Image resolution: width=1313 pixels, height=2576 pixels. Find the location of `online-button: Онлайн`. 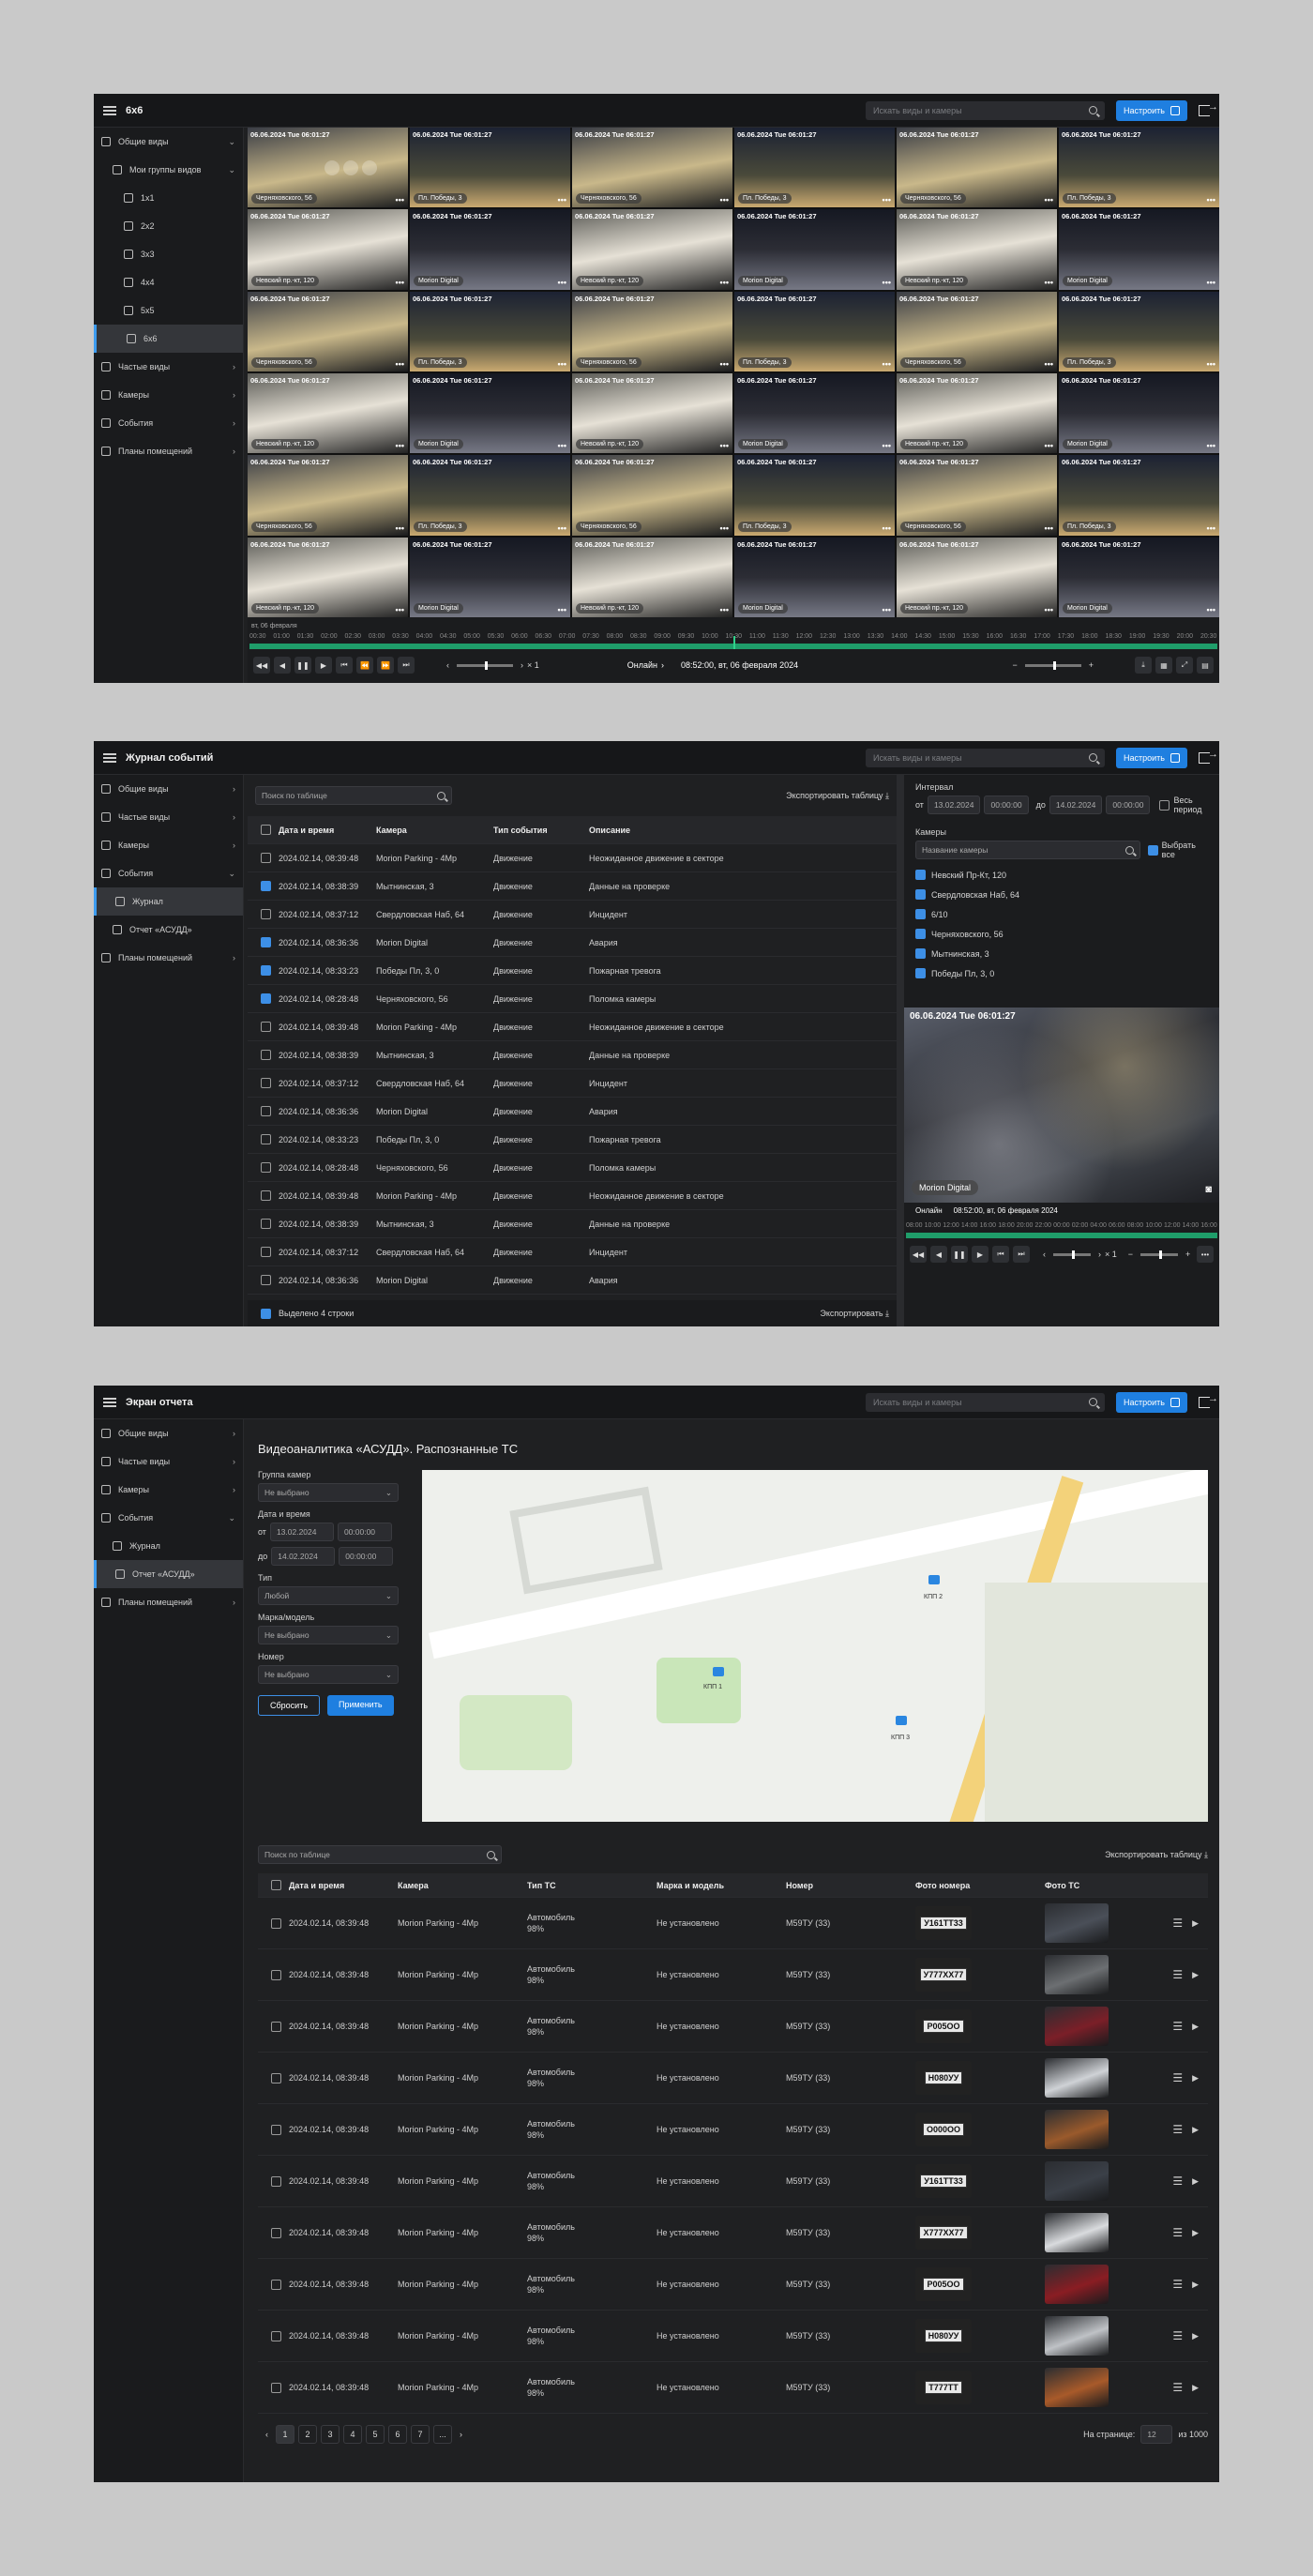

online-button: Онлайн is located at coordinates (642, 665).